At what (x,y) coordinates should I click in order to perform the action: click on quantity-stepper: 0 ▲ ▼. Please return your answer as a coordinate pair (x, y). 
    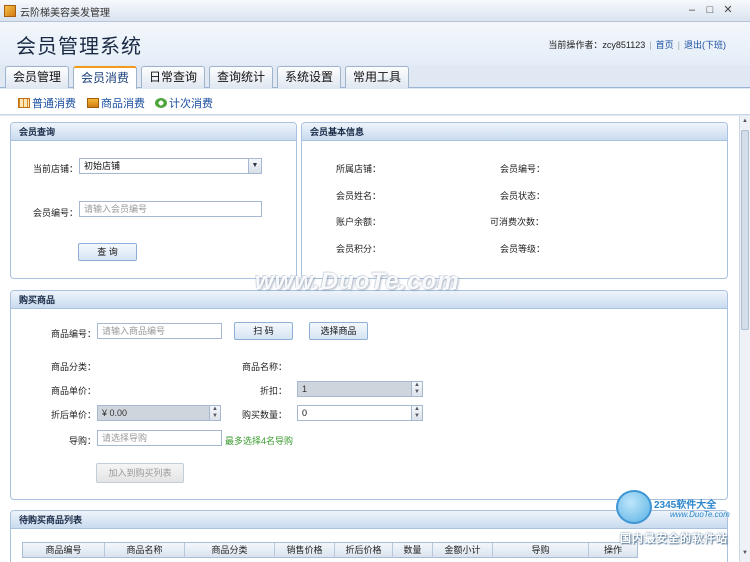
    Looking at the image, I should click on (360, 413).